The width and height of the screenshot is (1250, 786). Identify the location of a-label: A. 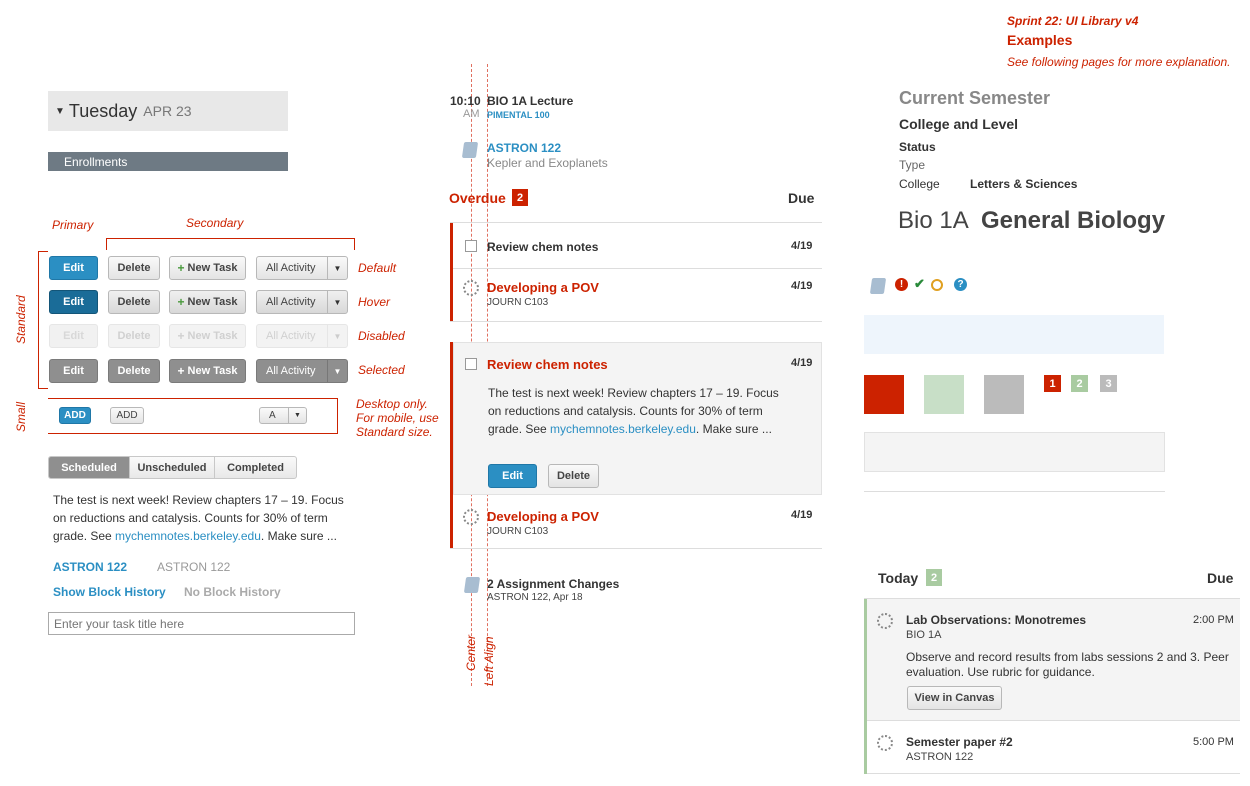
(272, 415).